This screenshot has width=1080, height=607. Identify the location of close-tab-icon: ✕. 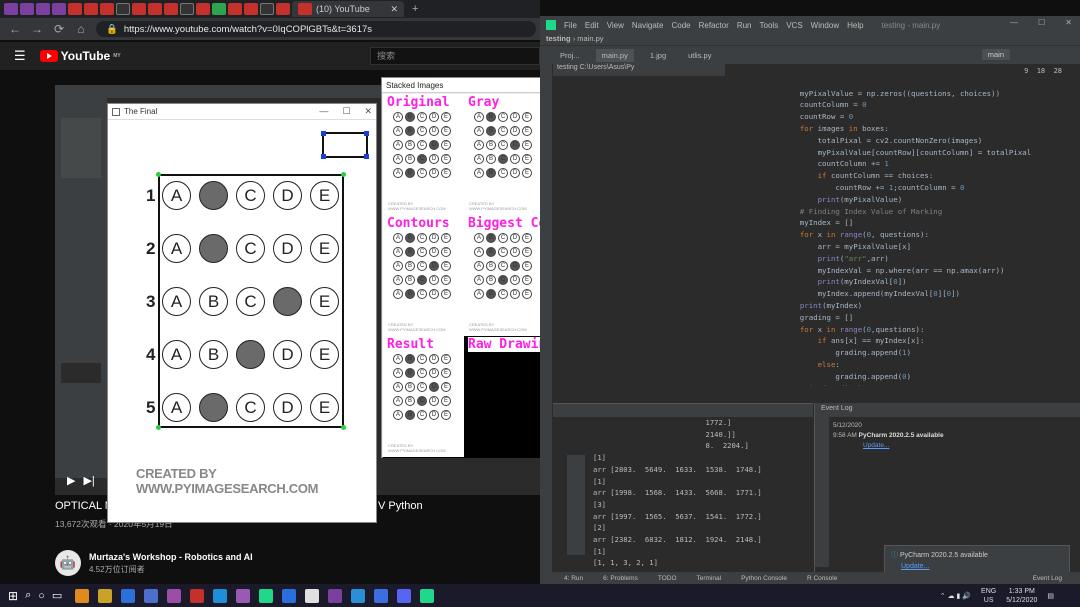
(394, 9).